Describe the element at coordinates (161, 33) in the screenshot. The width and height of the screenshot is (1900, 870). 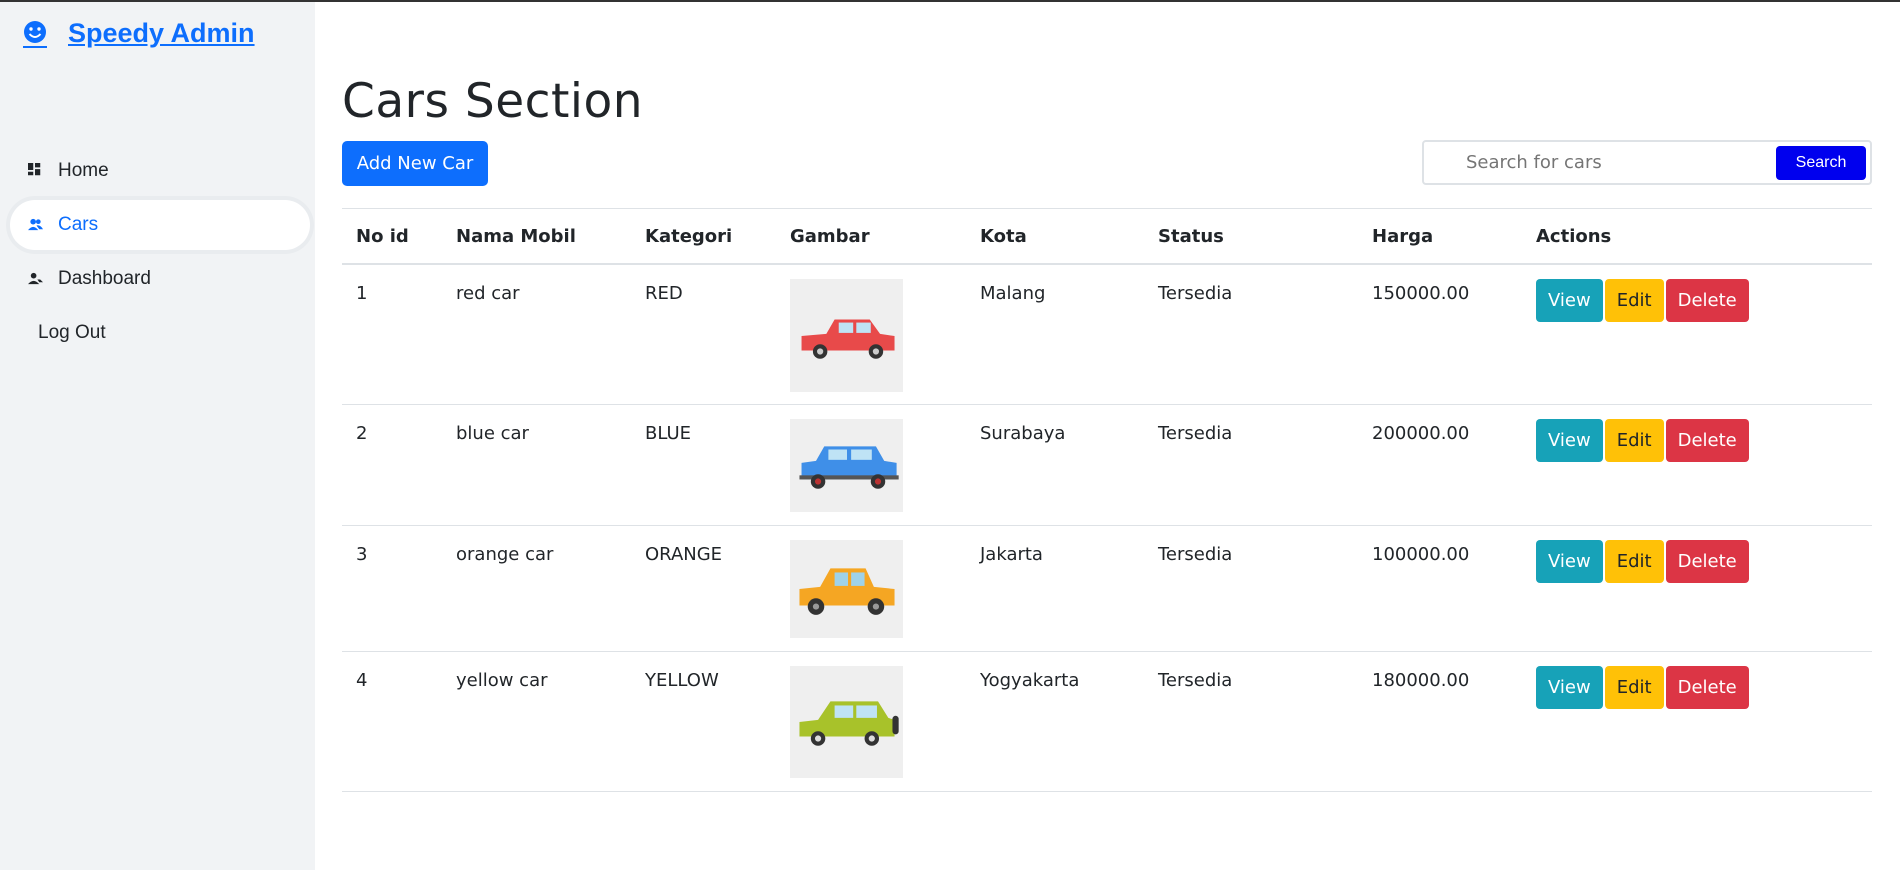
I see `brand-name: Speedy Admin` at that location.